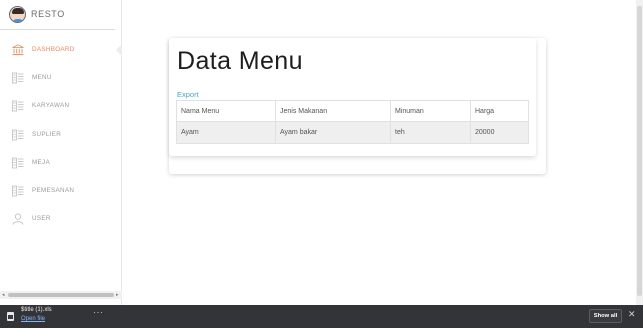  Describe the element at coordinates (605, 316) in the screenshot. I see `show-all-button: Show all` at that location.